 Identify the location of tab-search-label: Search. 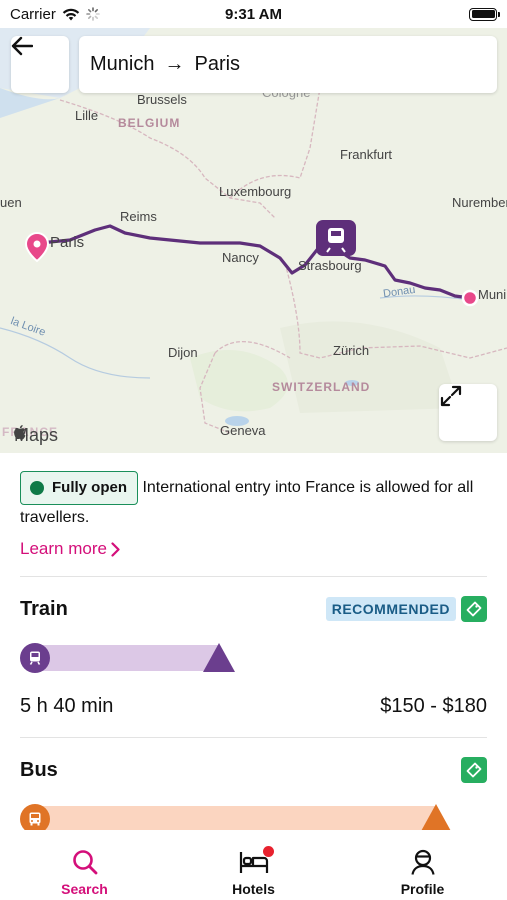
(84, 889).